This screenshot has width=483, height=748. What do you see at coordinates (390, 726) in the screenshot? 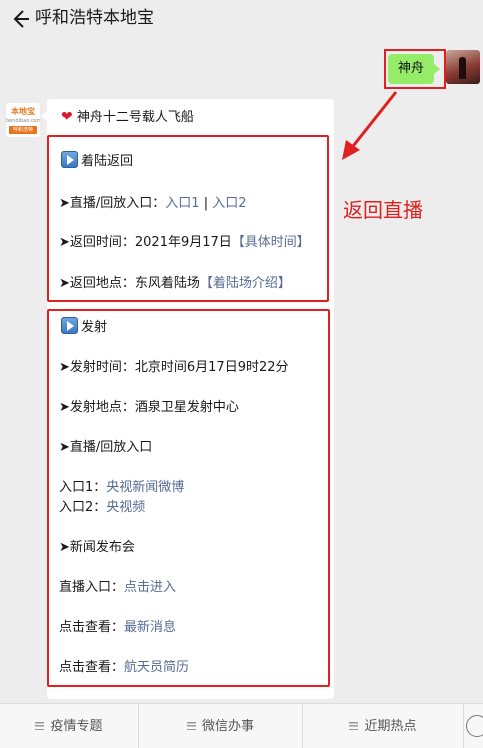
I see `menu-tab-label: 近期热点` at bounding box center [390, 726].